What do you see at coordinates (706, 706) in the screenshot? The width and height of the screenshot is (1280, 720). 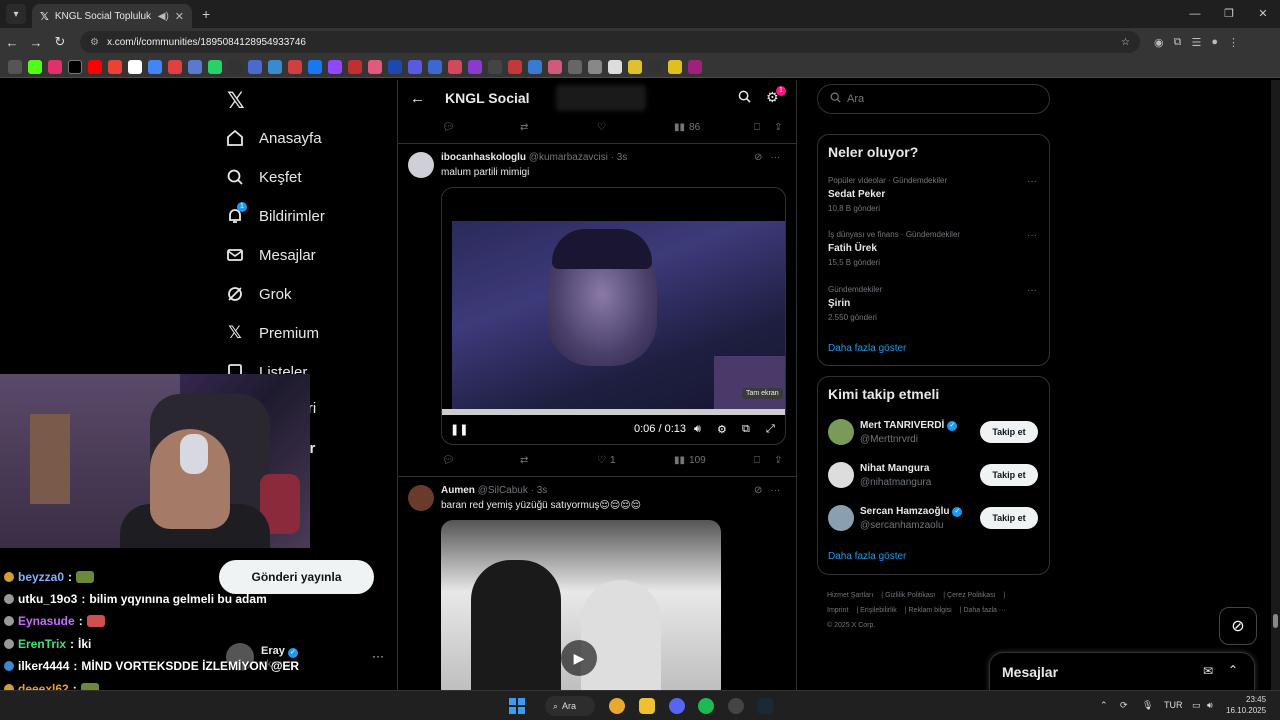 I see `spotify-icon` at bounding box center [706, 706].